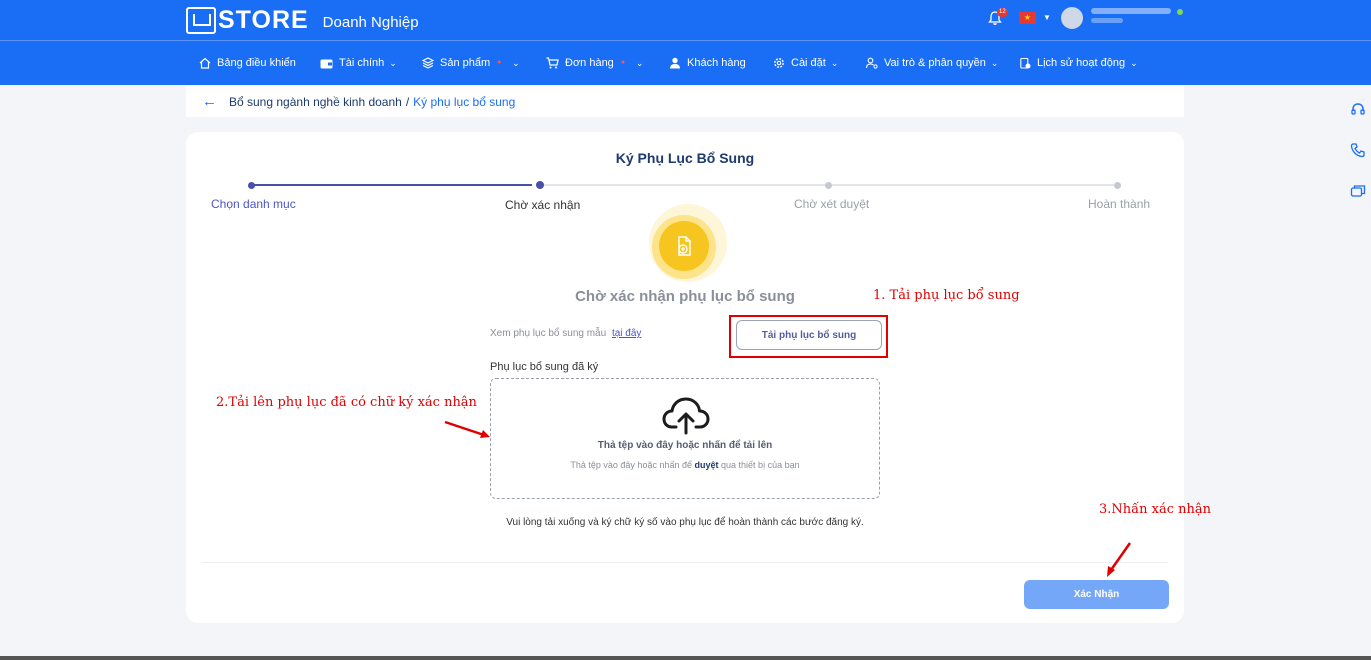 Image resolution: width=1371 pixels, height=660 pixels. I want to click on top-bar: STORE Doanh Nghiệp 12 ★ ▼, so click(685, 20).